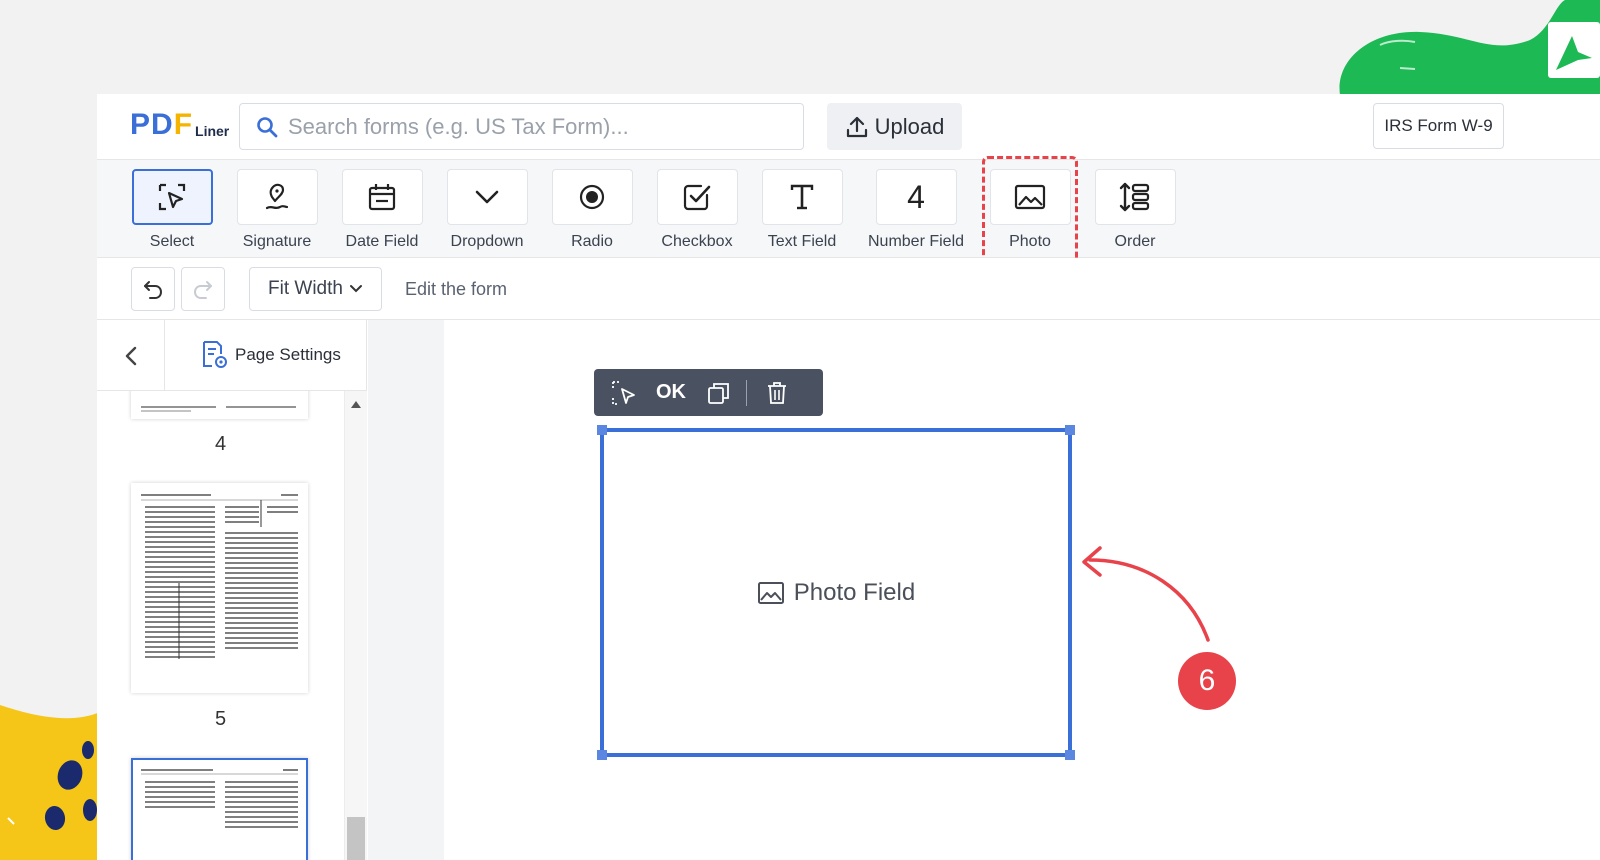 This screenshot has height=860, width=1600. I want to click on tool-label: Signature, so click(277, 241).